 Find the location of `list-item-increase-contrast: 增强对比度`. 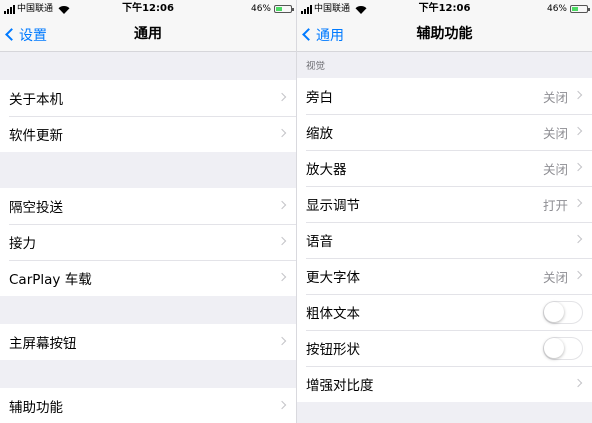

list-item-increase-contrast: 增强对比度 is located at coordinates (444, 384).